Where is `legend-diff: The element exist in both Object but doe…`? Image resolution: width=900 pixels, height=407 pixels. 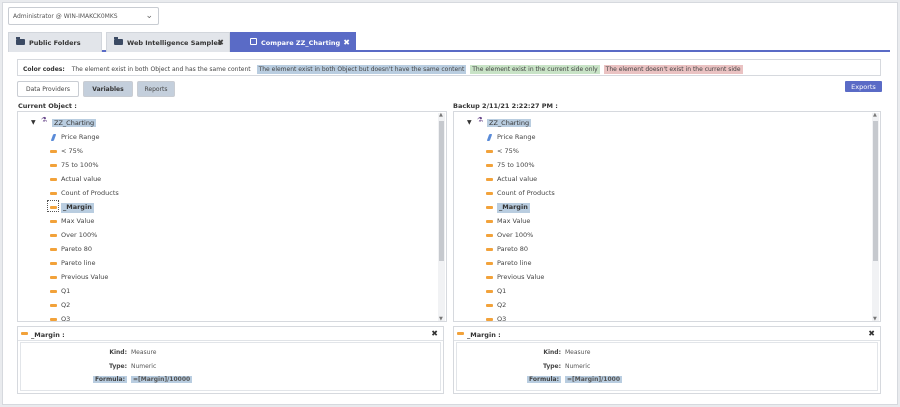 legend-diff: The element exist in both Object but doe… is located at coordinates (361, 69).